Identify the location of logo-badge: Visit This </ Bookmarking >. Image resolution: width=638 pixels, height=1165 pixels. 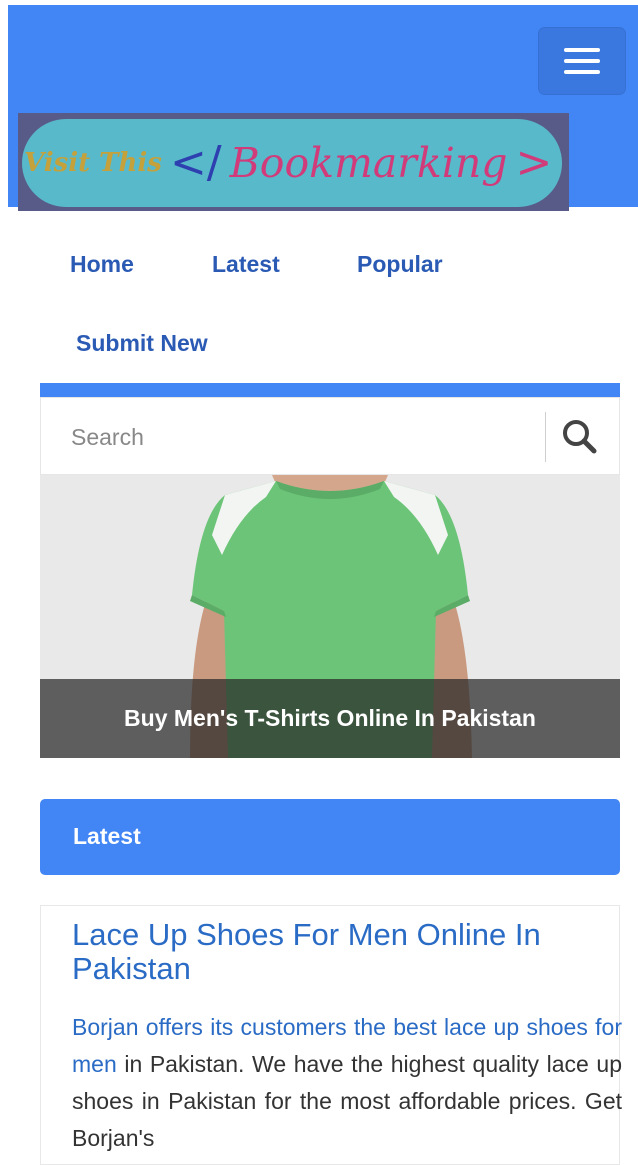
(292, 163).